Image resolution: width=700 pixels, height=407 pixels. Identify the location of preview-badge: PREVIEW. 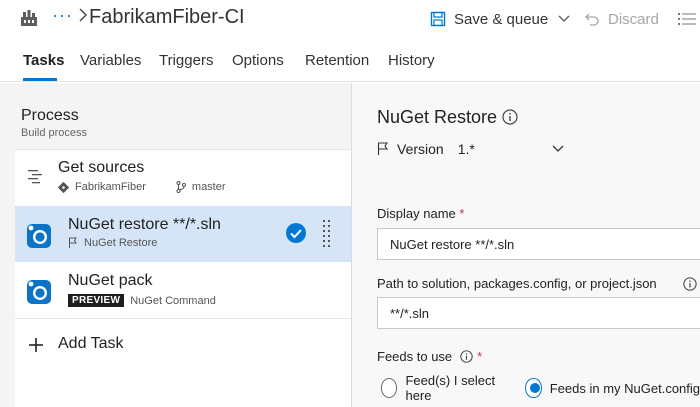
(96, 300).